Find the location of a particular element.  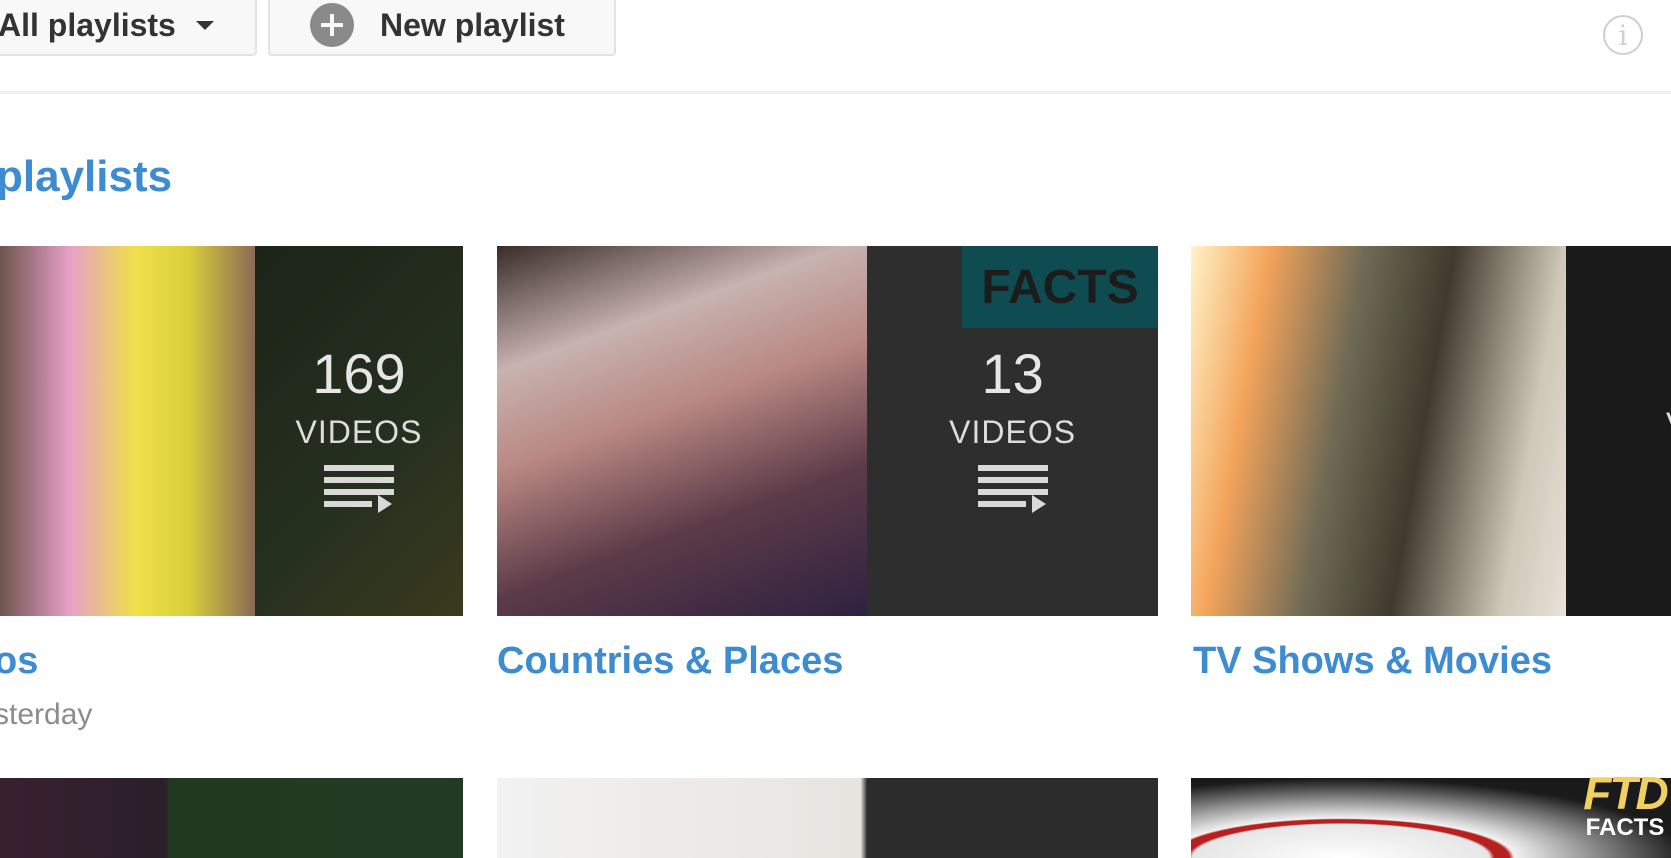

video-count-overlay: V is located at coordinates (1618, 431).